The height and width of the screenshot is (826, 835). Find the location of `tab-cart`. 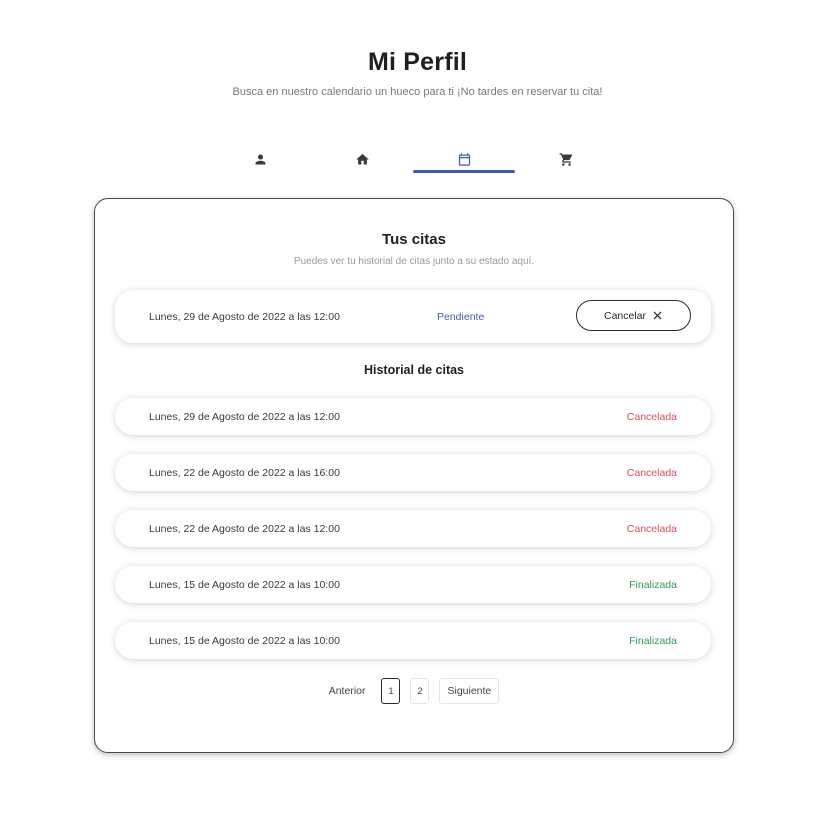

tab-cart is located at coordinates (566, 159).